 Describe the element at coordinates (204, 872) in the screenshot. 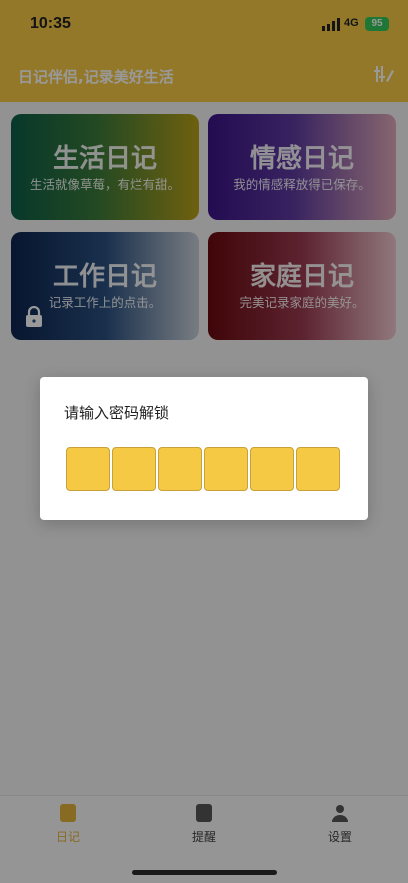

I see `home-indicator` at that location.